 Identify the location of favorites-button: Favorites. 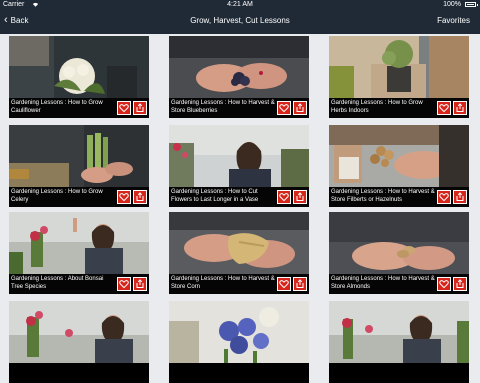
(453, 20).